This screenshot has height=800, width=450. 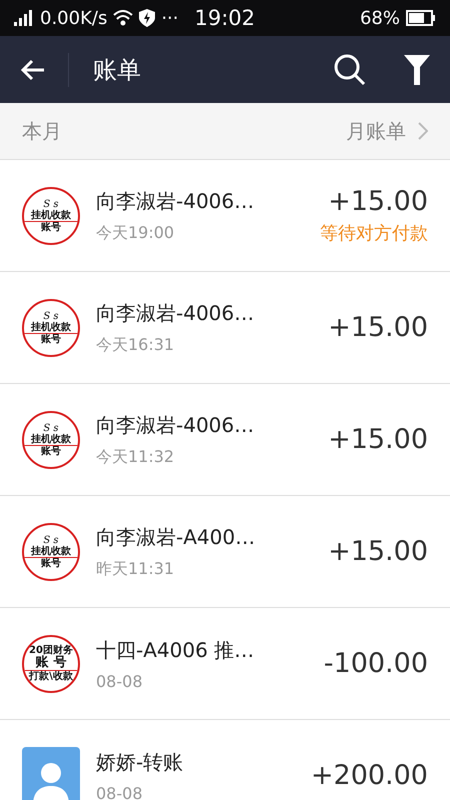 I want to click on back-button, so click(x=33, y=69).